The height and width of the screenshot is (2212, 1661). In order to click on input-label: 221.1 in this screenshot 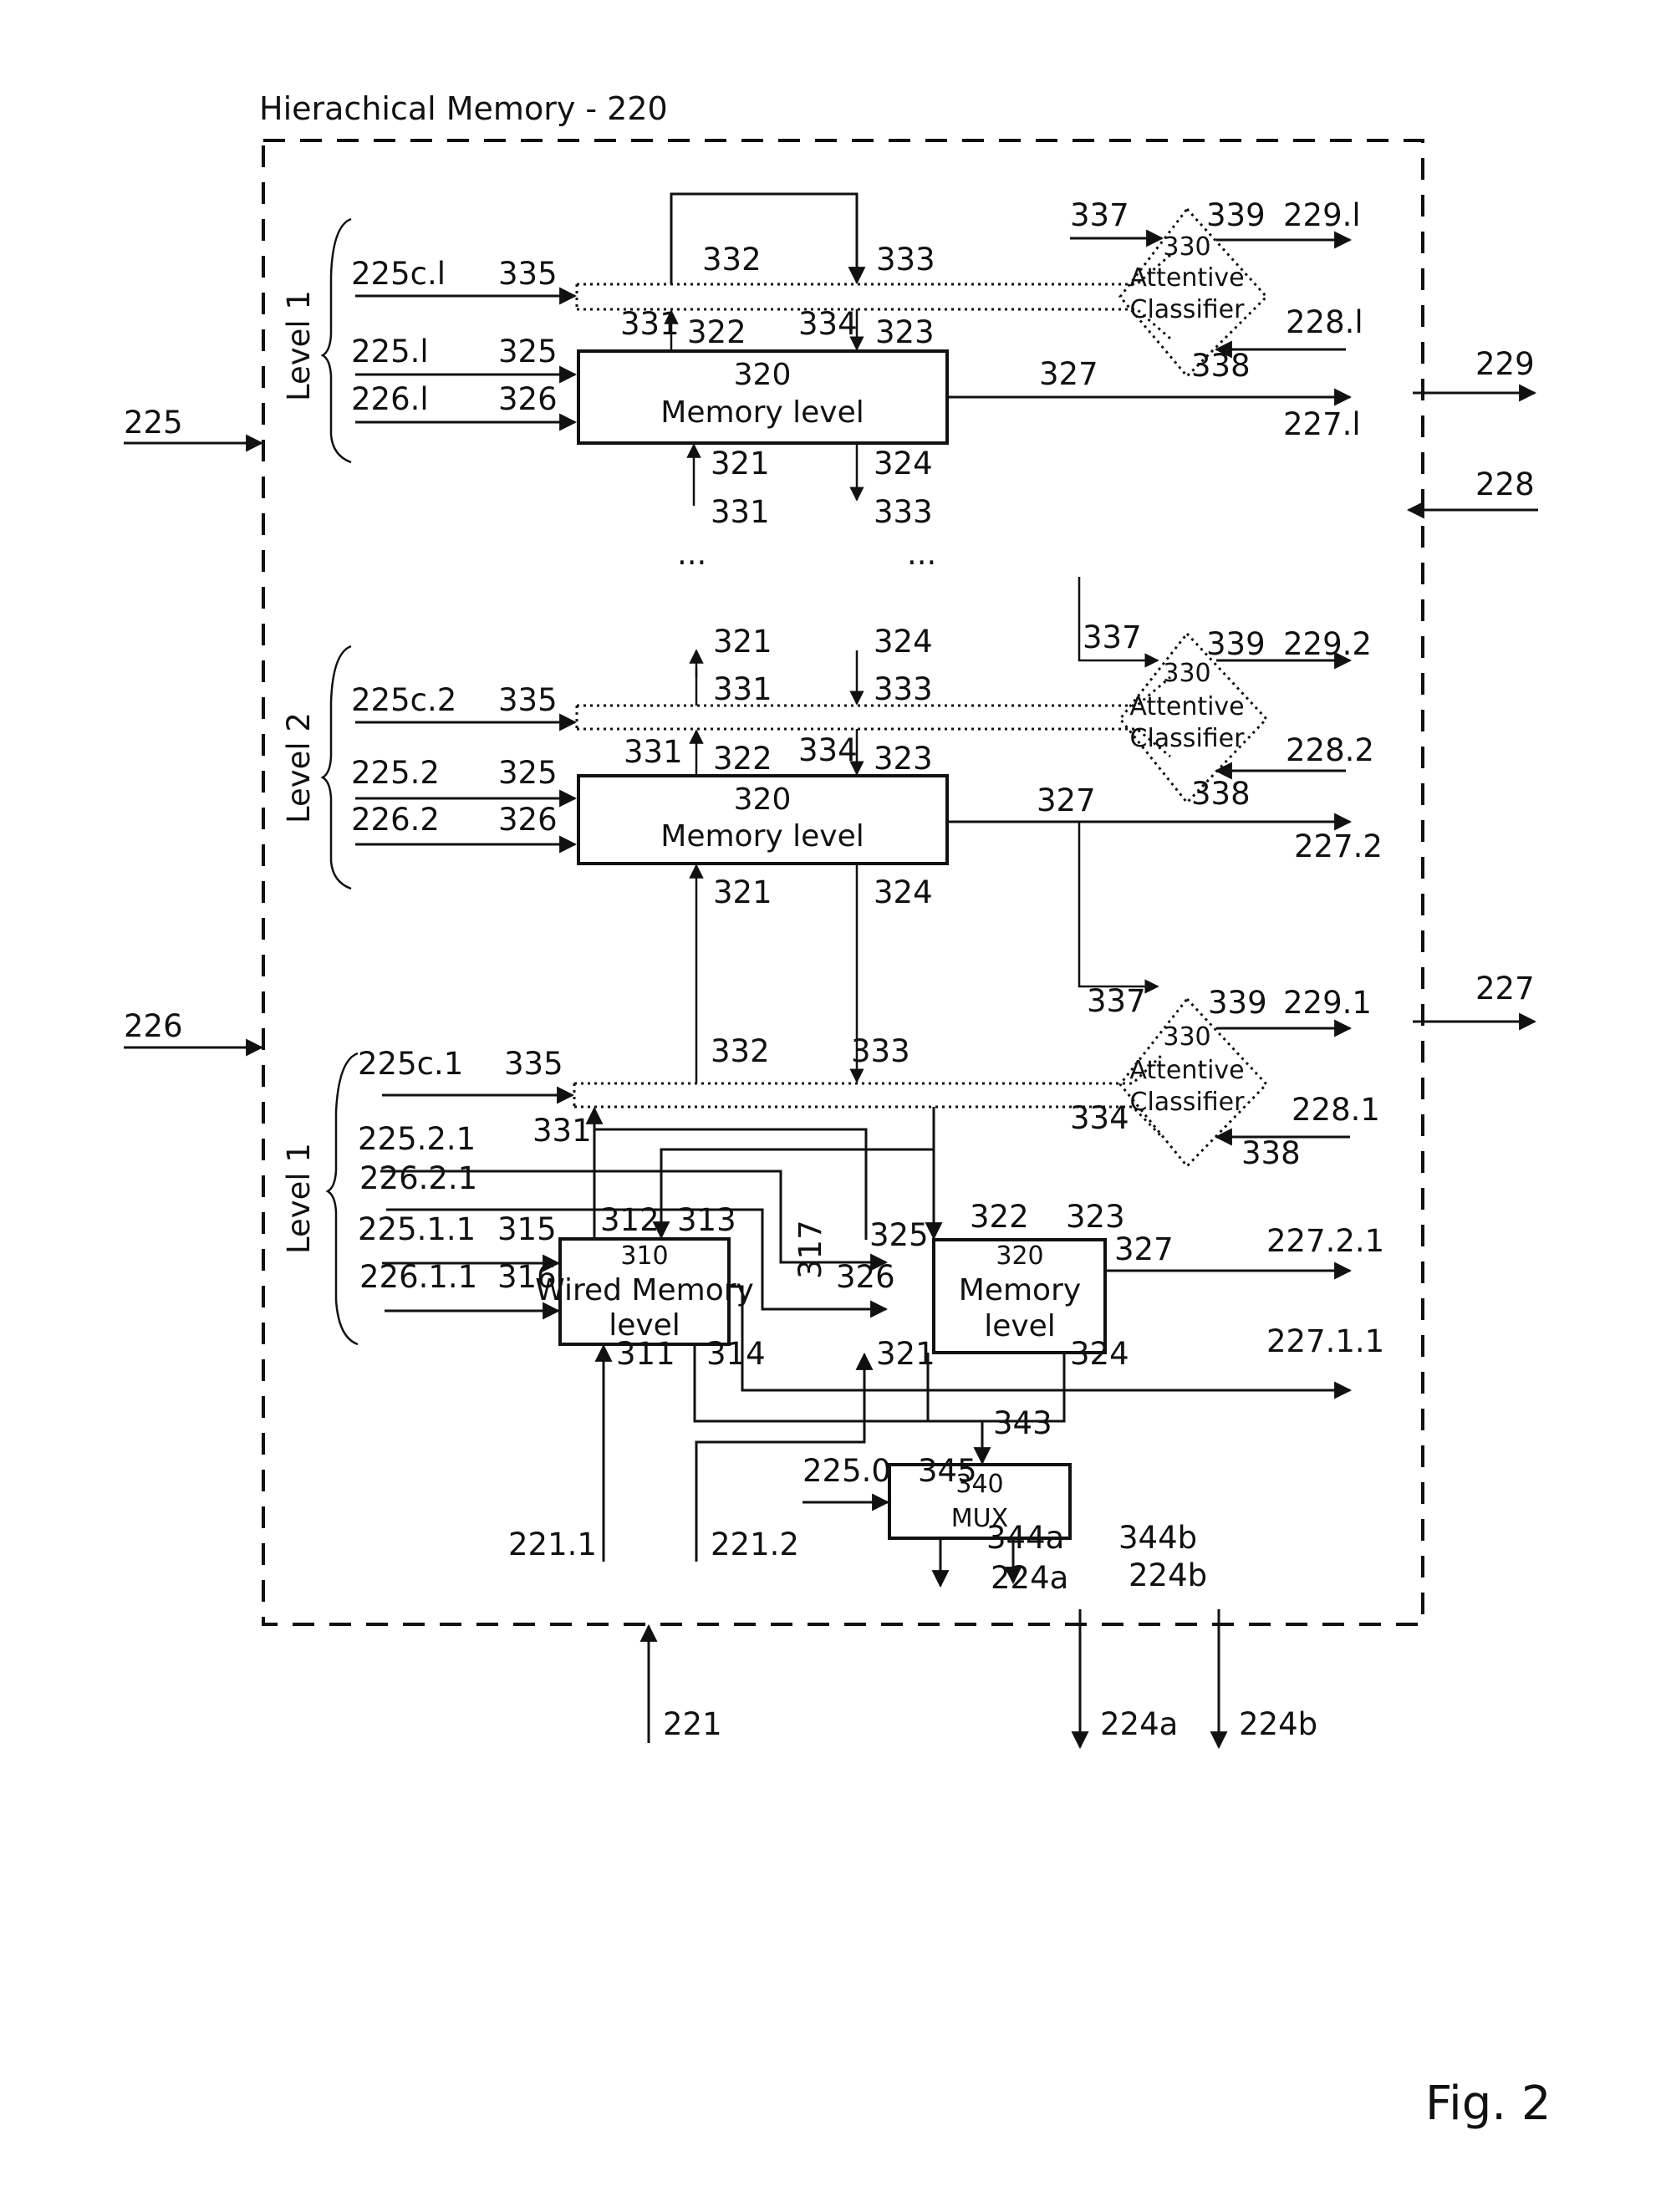, I will do `click(552, 1544)`.